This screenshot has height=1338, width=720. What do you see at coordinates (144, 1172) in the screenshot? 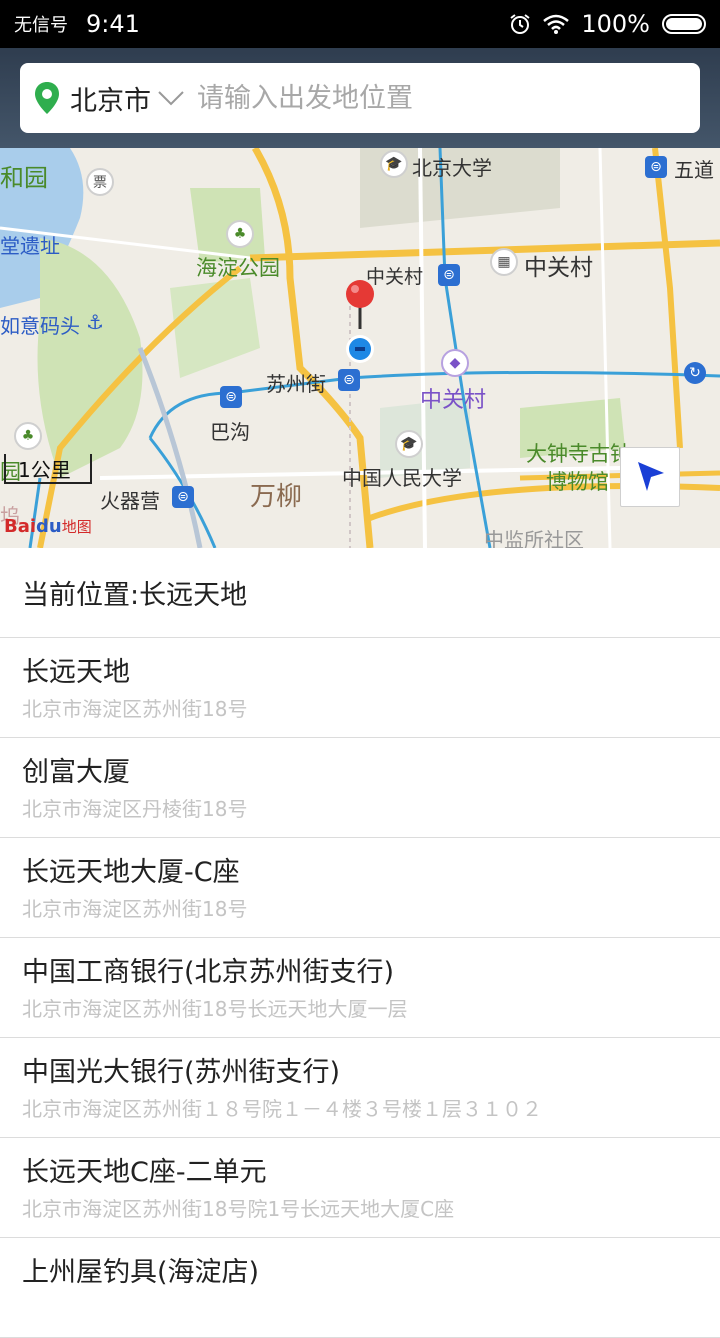
I see `poi-name: 长远天地C座-二单元` at bounding box center [144, 1172].